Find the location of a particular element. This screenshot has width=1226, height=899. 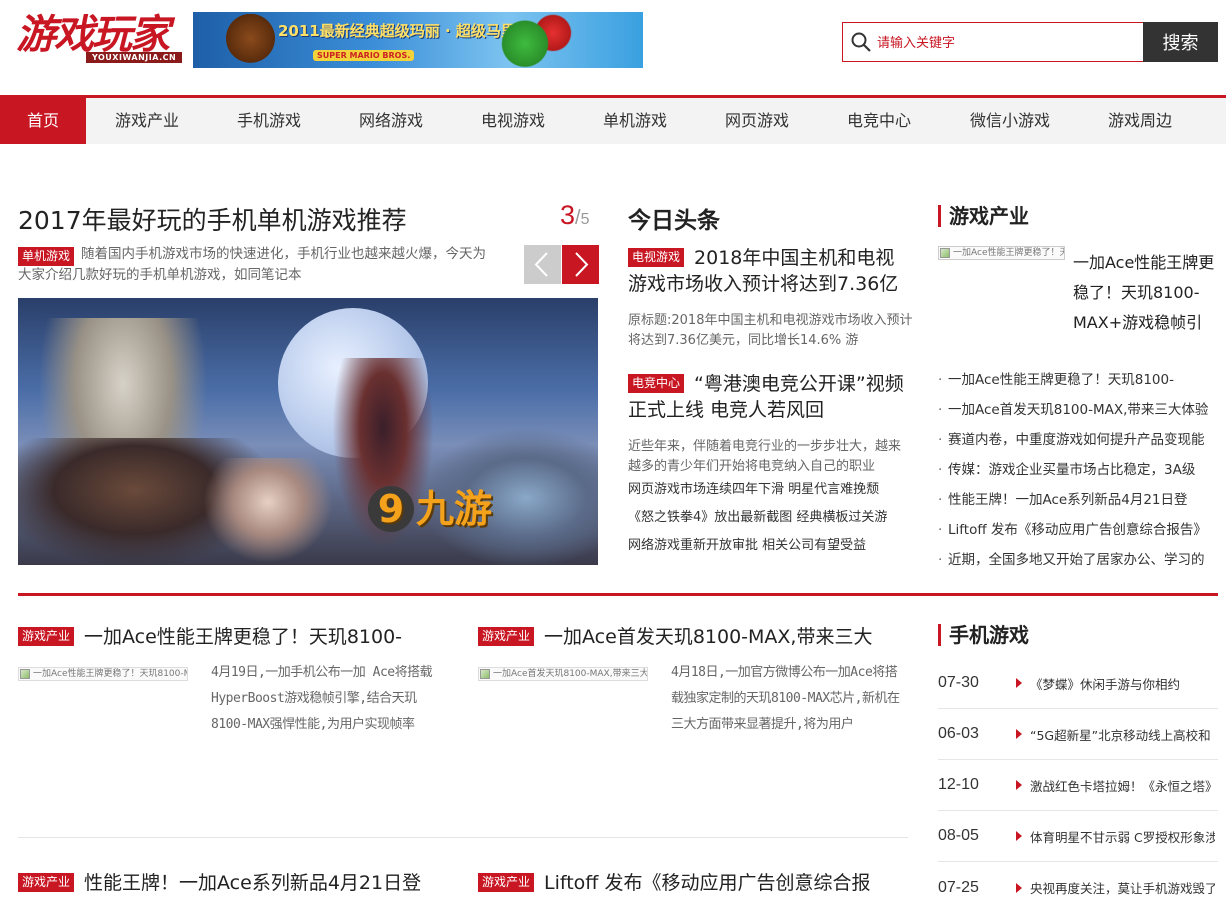

headline-tag: 电视游戏 is located at coordinates (656, 257).